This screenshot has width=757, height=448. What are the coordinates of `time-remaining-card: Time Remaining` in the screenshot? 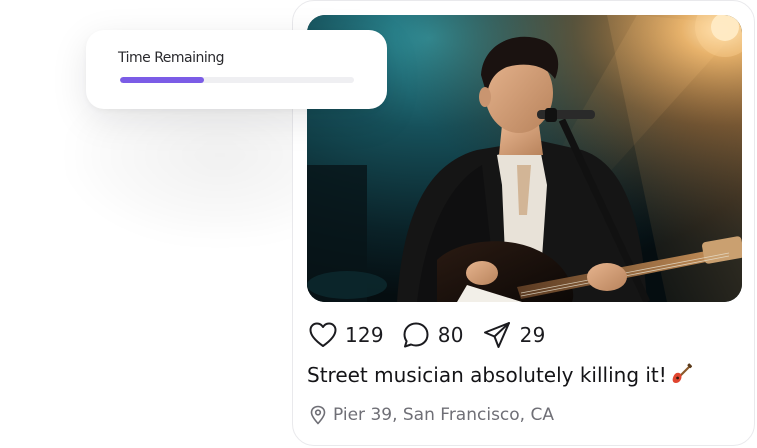 It's located at (236, 69).